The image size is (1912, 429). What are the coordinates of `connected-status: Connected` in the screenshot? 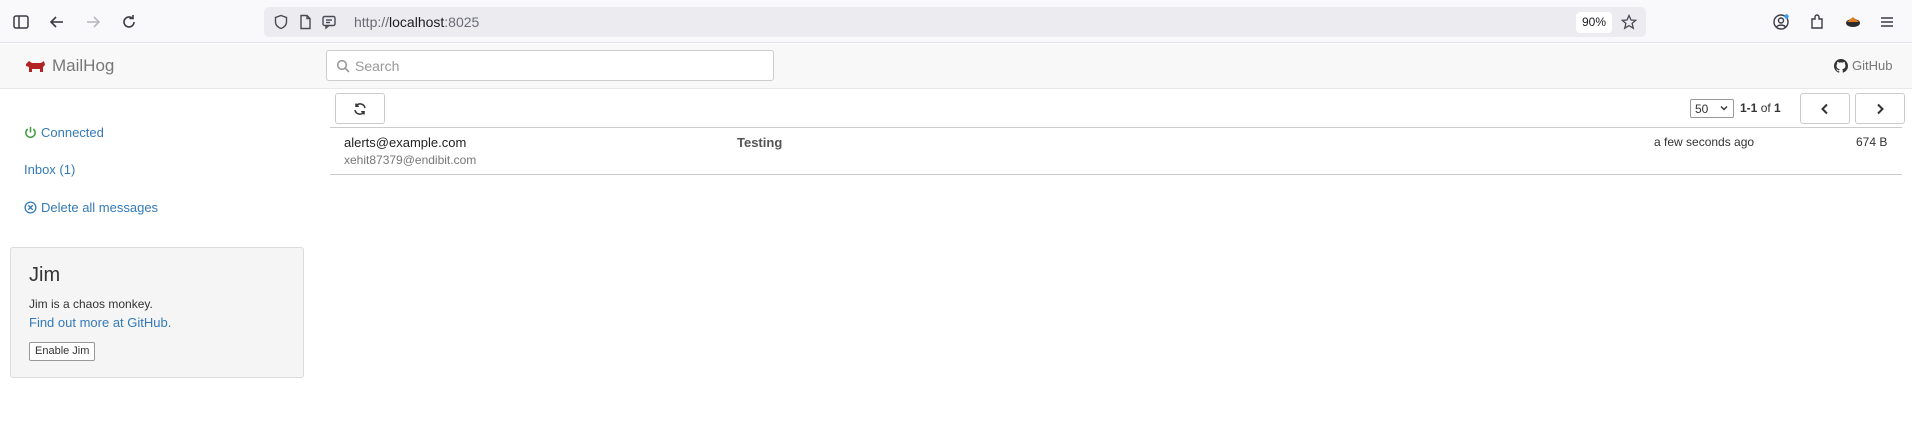 It's located at (64, 132).